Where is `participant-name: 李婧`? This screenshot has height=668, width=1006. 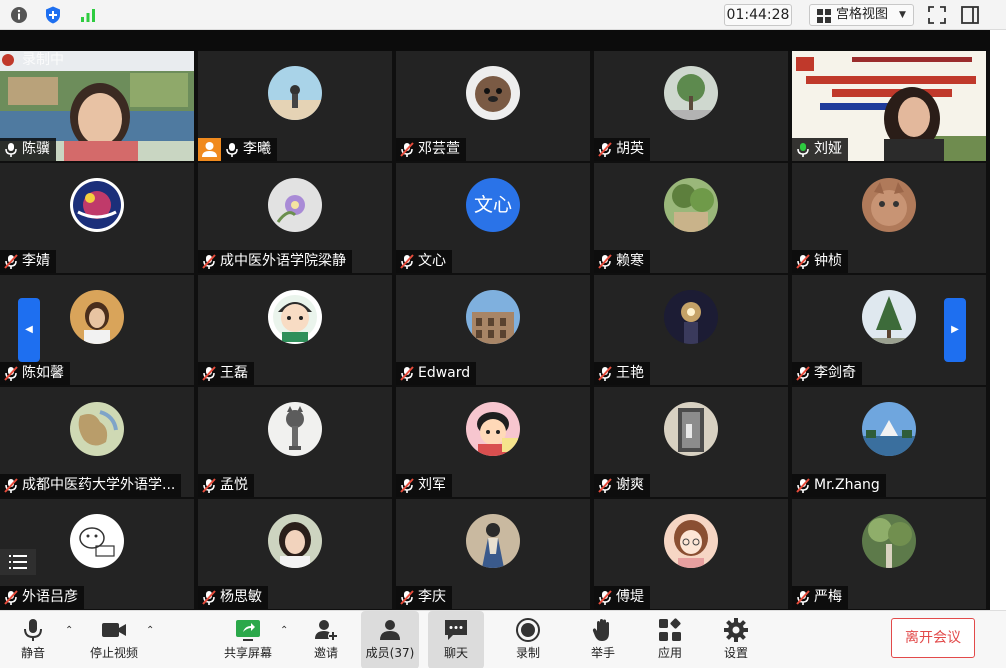
participant-name: 李婧 is located at coordinates (28, 261).